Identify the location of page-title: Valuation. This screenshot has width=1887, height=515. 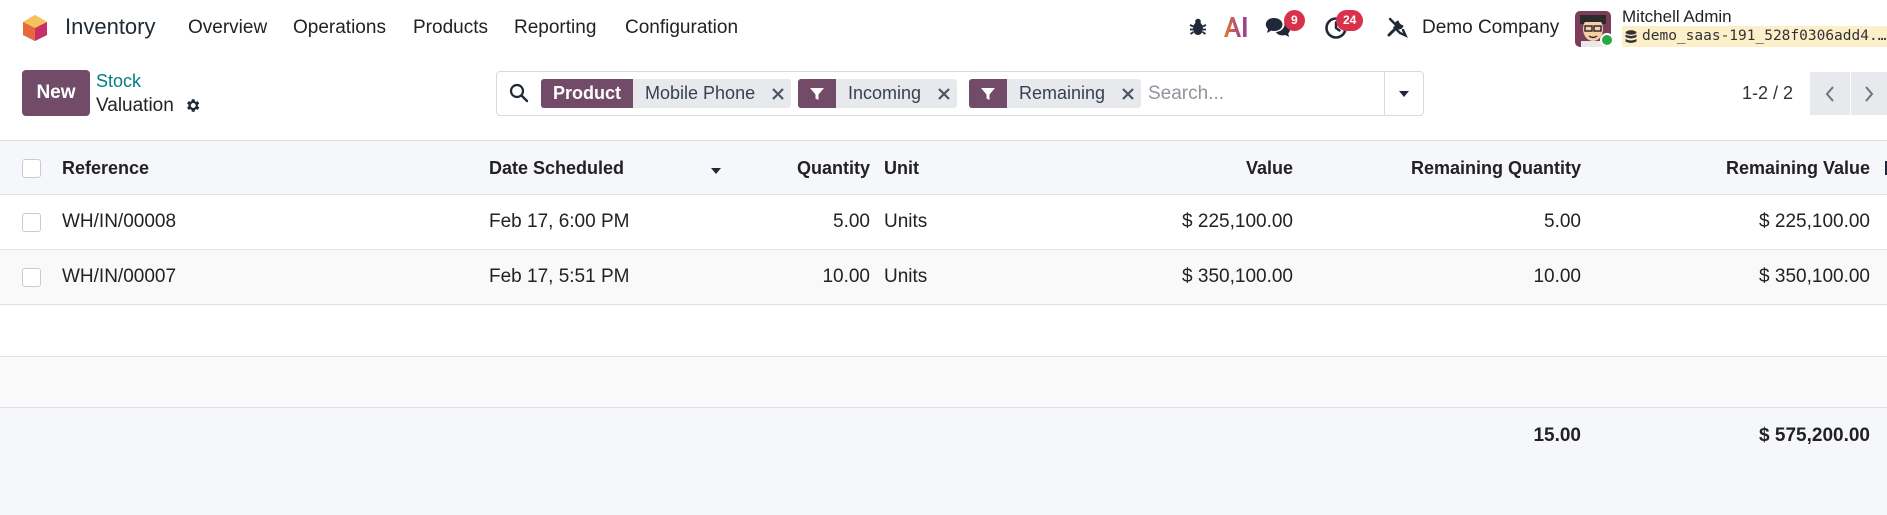
(135, 105).